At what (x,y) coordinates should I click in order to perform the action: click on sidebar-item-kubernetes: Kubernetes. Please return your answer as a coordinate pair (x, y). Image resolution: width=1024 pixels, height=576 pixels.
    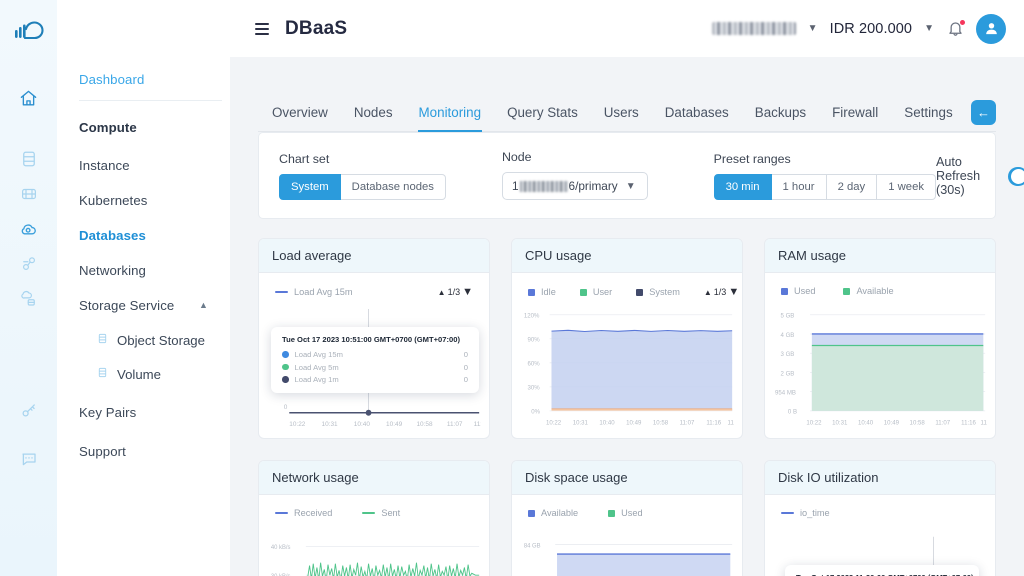
    Looking at the image, I should click on (143, 200).